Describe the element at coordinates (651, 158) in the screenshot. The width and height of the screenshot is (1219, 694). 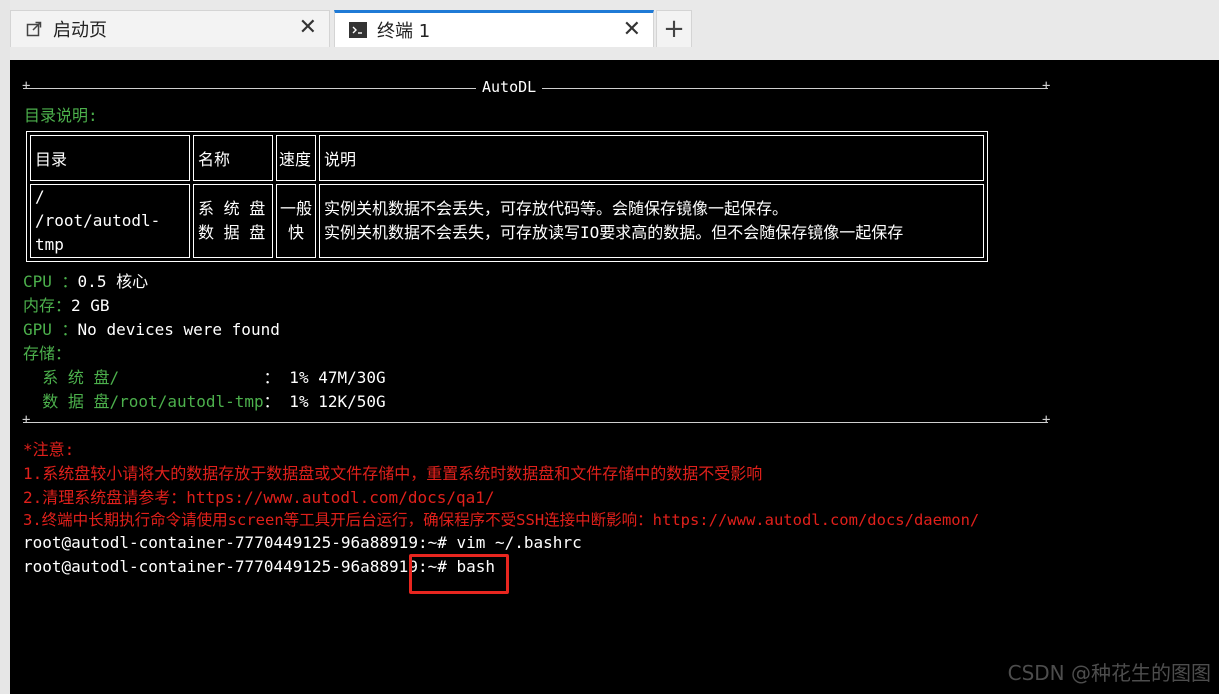
I see `table-header: 说明` at that location.